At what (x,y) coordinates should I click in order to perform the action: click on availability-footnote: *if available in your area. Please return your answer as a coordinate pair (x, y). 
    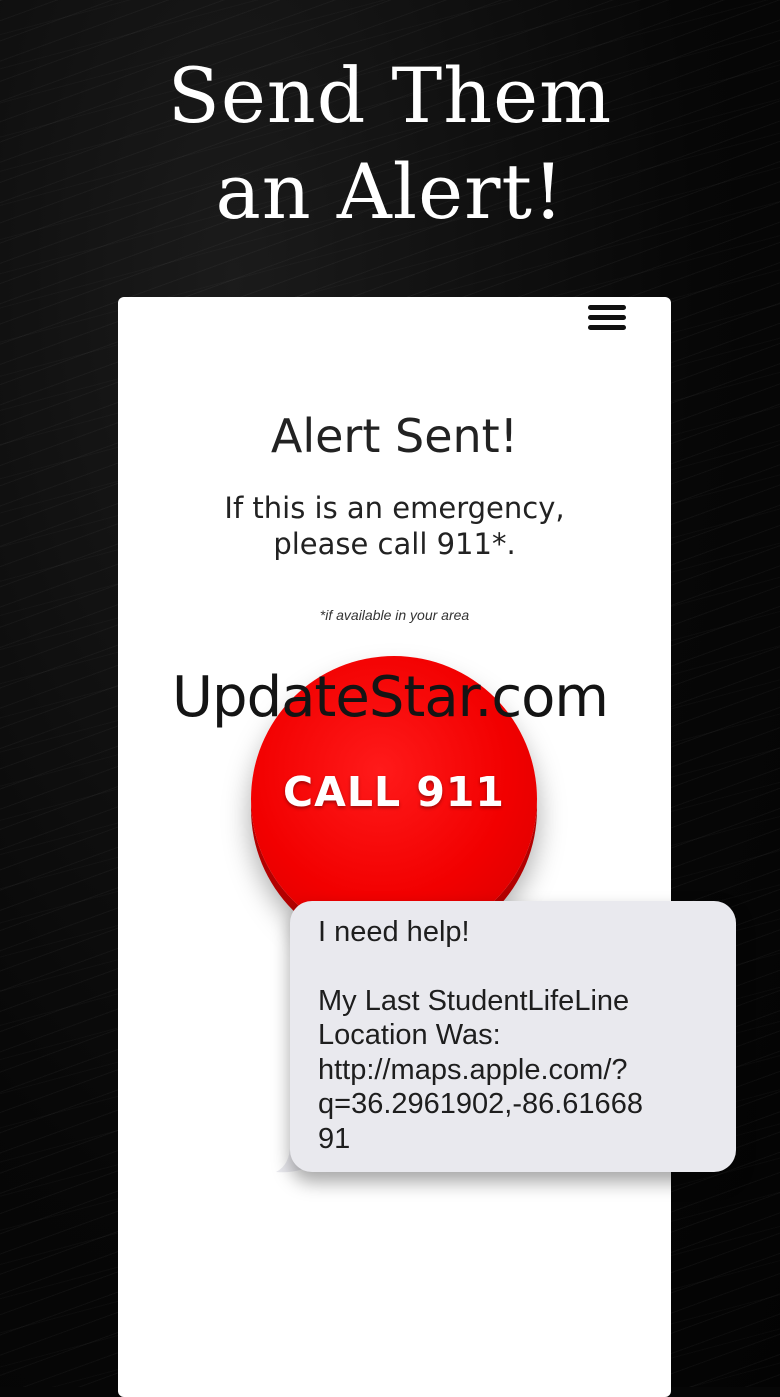
    Looking at the image, I should click on (394, 615).